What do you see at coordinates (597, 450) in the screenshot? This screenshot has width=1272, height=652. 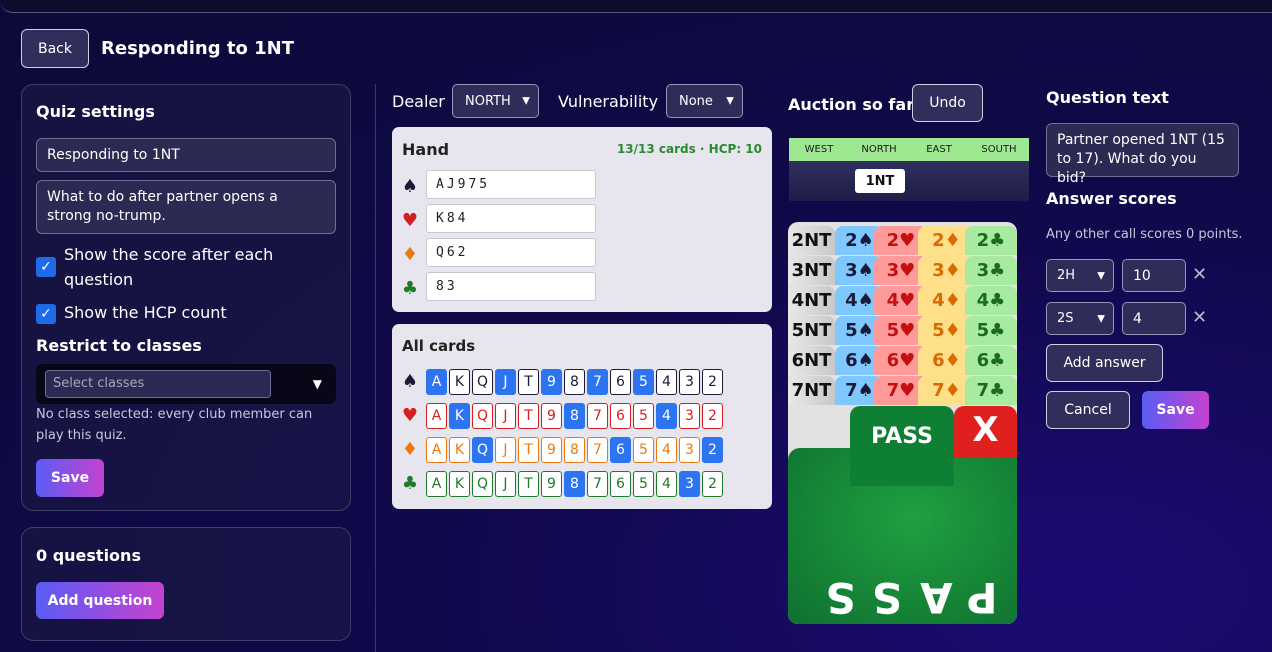 I see `card-diamond-7: 7` at bounding box center [597, 450].